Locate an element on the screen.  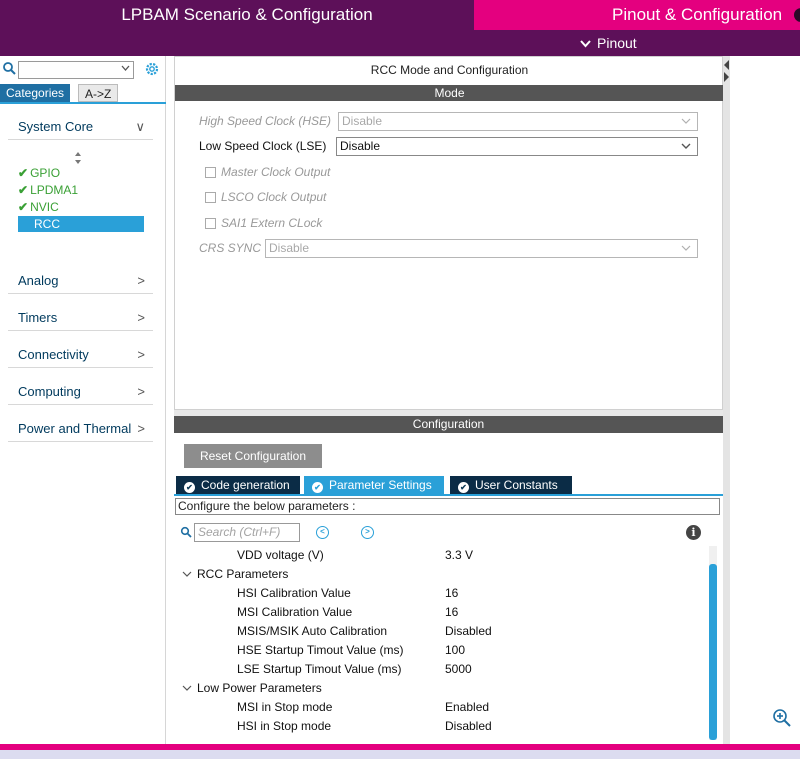
category-connectivity: Connectivity > is located at coordinates (80, 355).